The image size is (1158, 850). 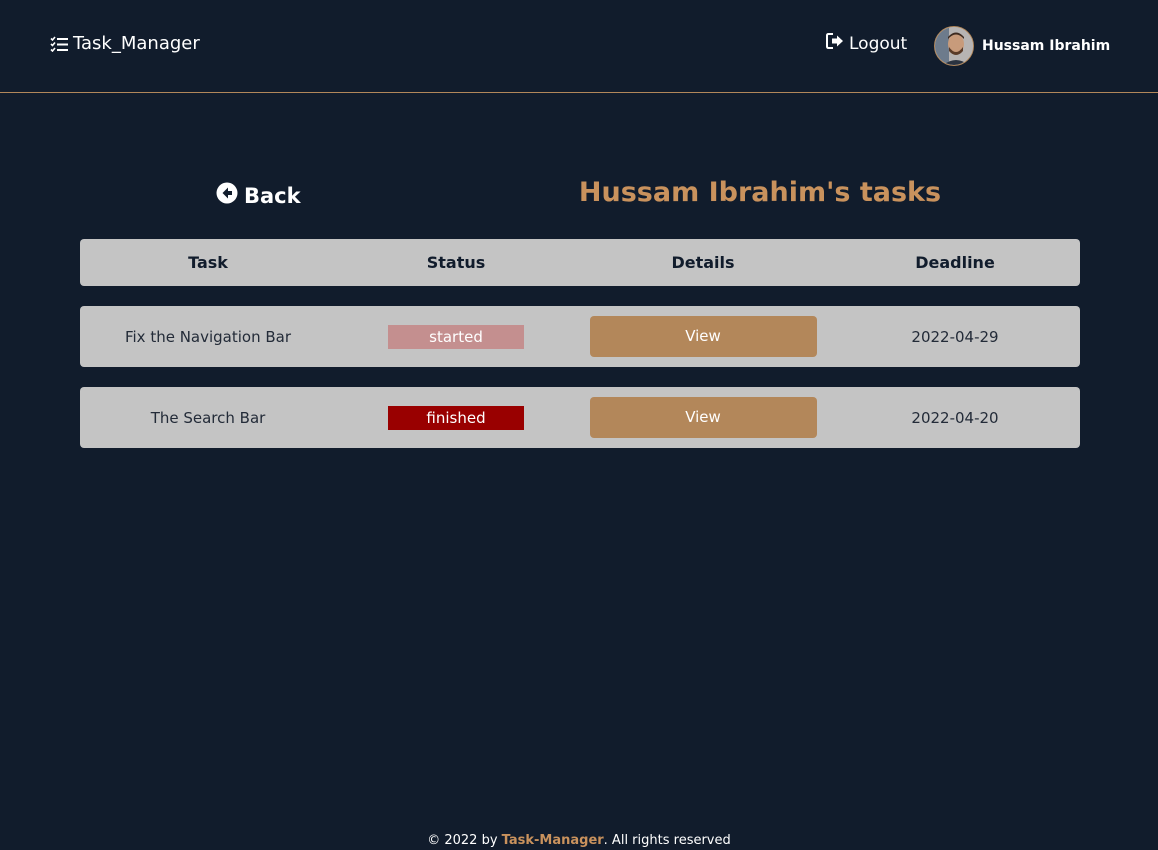 What do you see at coordinates (464, 840) in the screenshot?
I see `footer-copyright: © 2022 by` at bounding box center [464, 840].